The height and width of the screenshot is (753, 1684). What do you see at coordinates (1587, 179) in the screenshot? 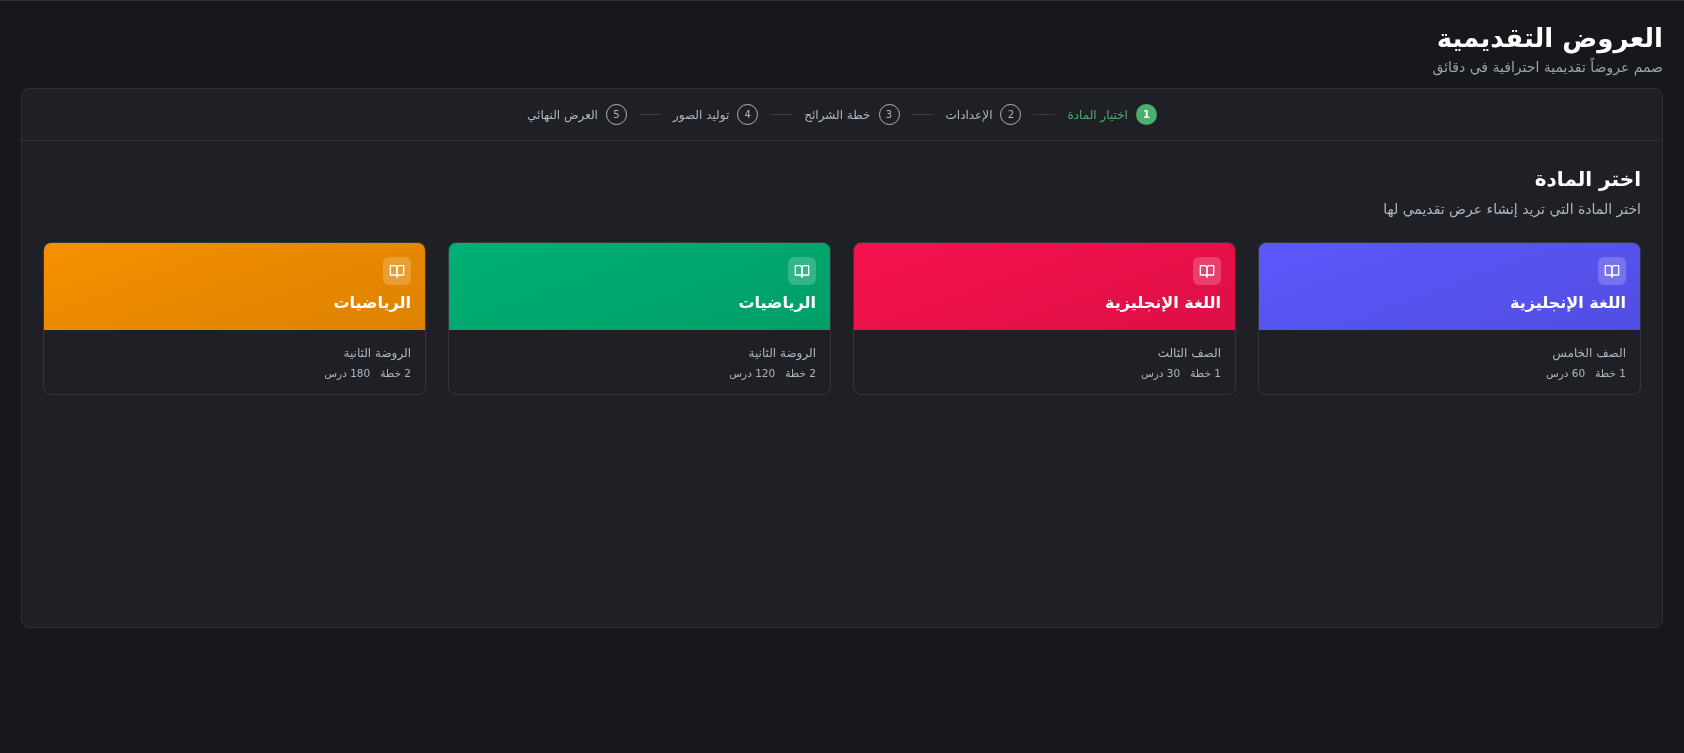
I see `section-title: اختر المادة` at bounding box center [1587, 179].